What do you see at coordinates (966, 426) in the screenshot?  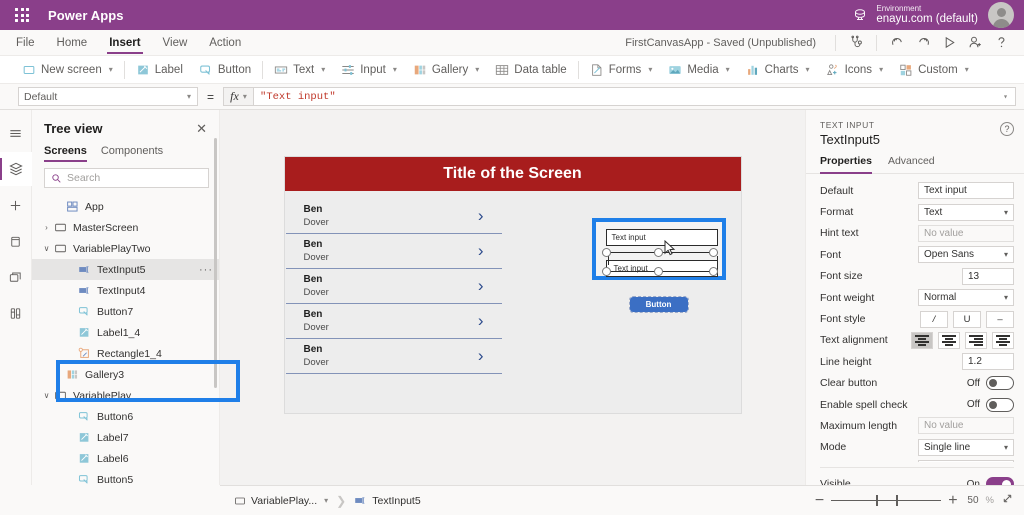 I see `property-input-maximum-length: No value` at bounding box center [966, 426].